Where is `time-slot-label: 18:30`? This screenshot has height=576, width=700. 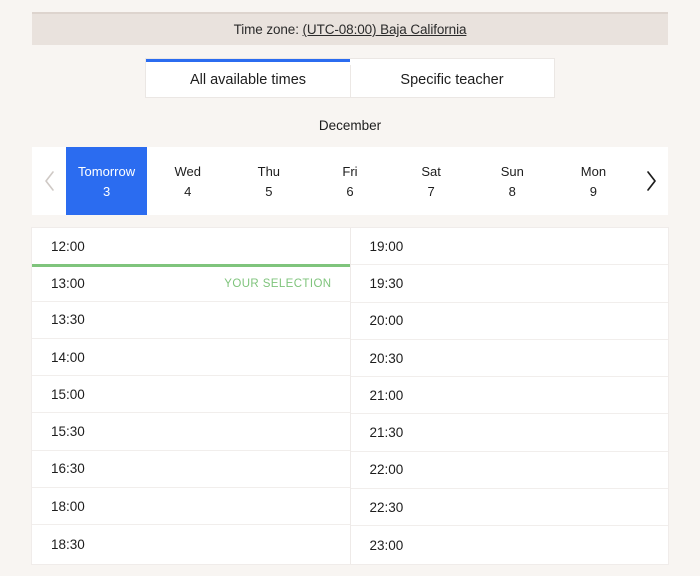
time-slot-label: 18:30 is located at coordinates (68, 544).